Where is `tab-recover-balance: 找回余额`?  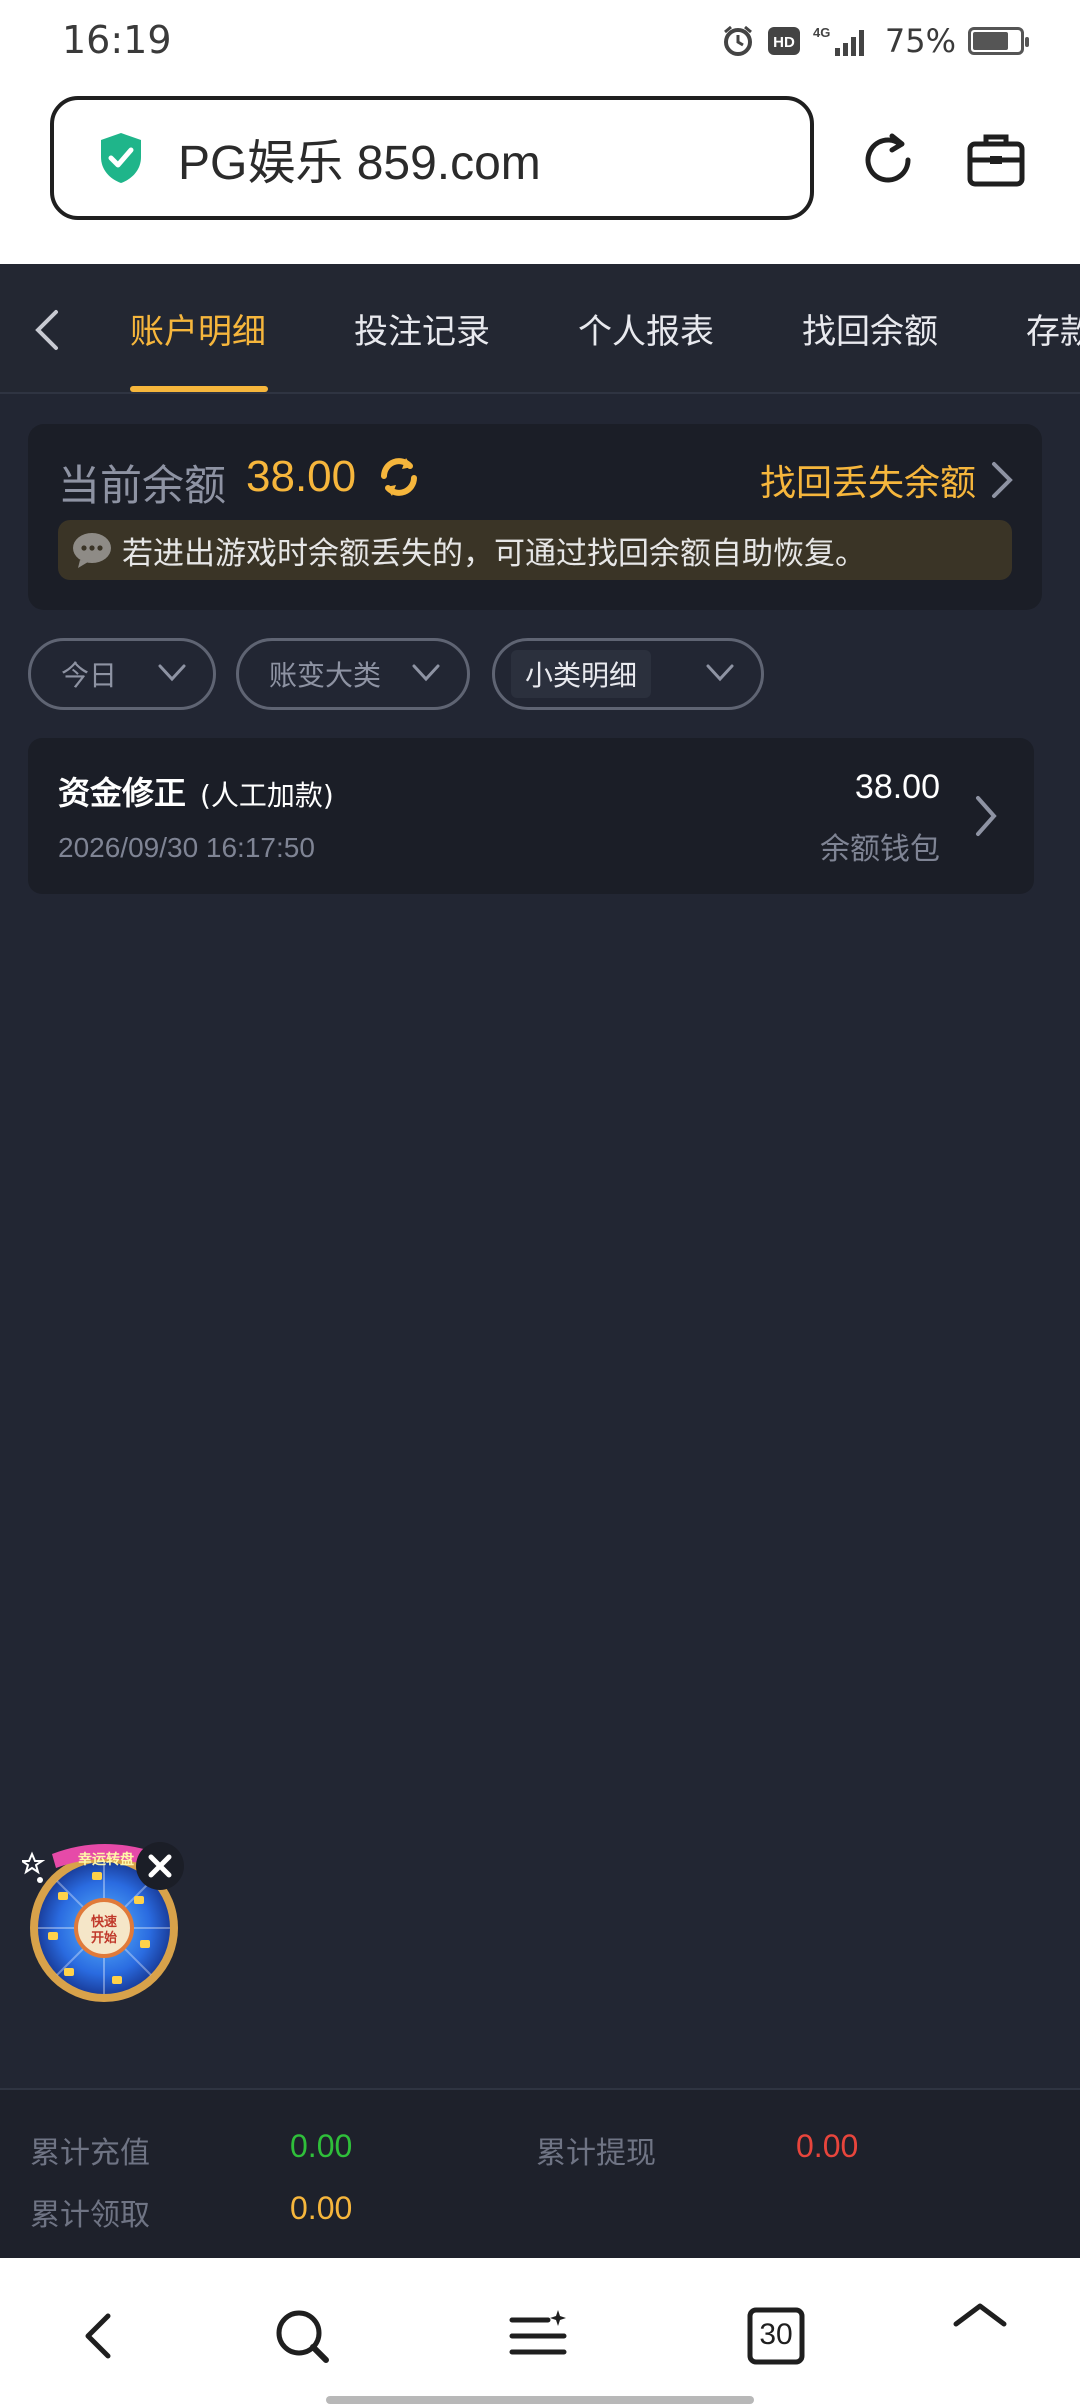
tab-recover-balance: 找回余额 is located at coordinates (870, 328).